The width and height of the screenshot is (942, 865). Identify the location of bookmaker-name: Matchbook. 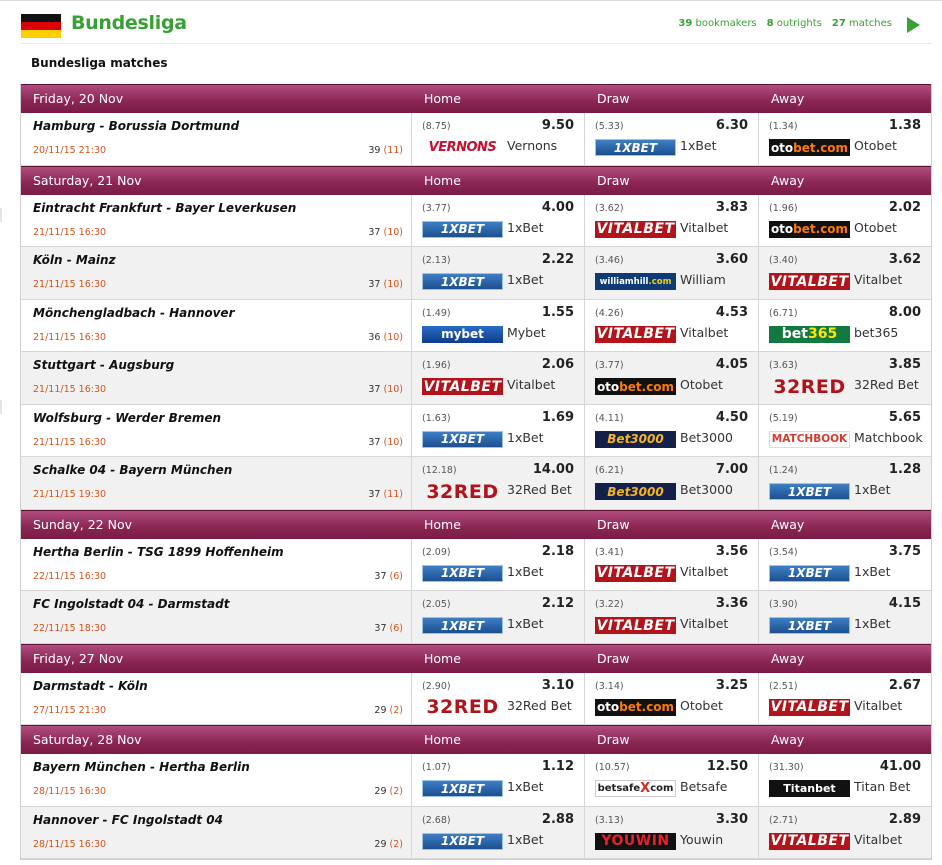
(888, 437).